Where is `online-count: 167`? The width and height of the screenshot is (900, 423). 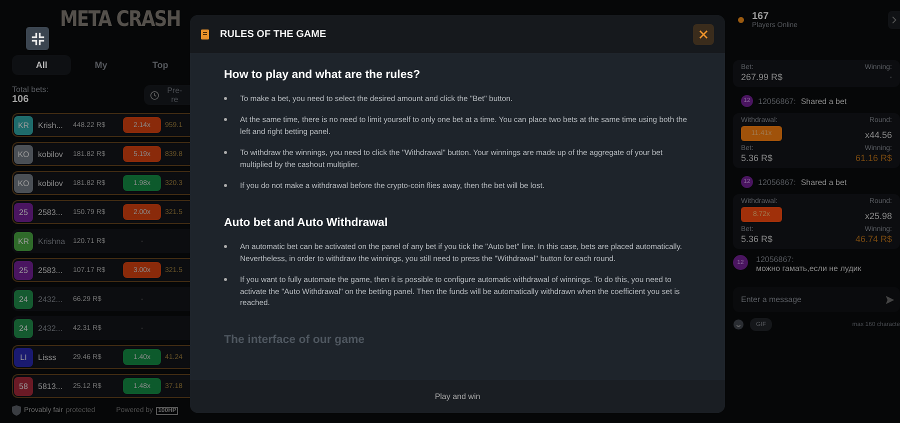 online-count: 167 is located at coordinates (760, 16).